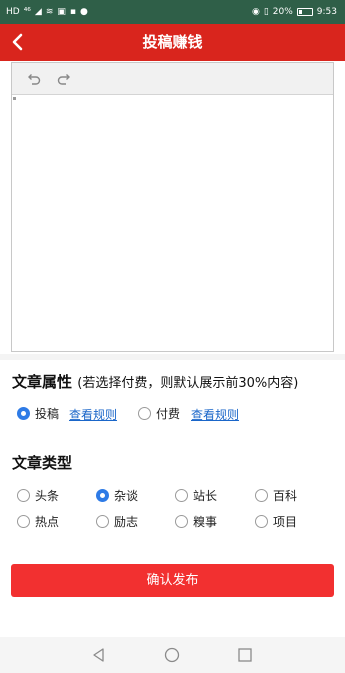  I want to click on wechat-icon: ●, so click(84, 12).